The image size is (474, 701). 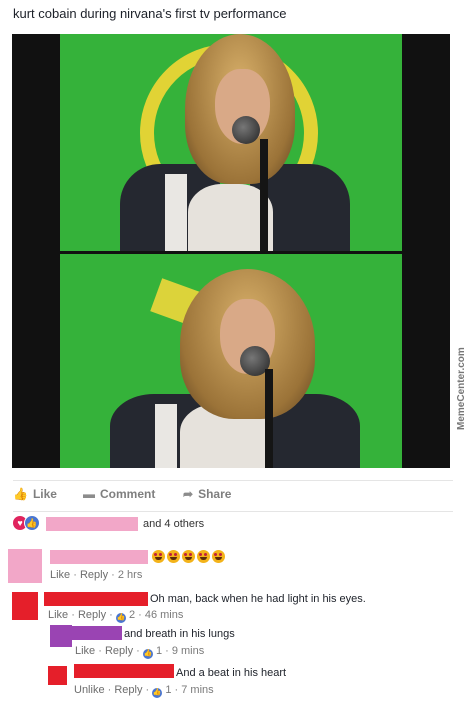 I want to click on comment-button: ▬ Comment, so click(x=119, y=494).